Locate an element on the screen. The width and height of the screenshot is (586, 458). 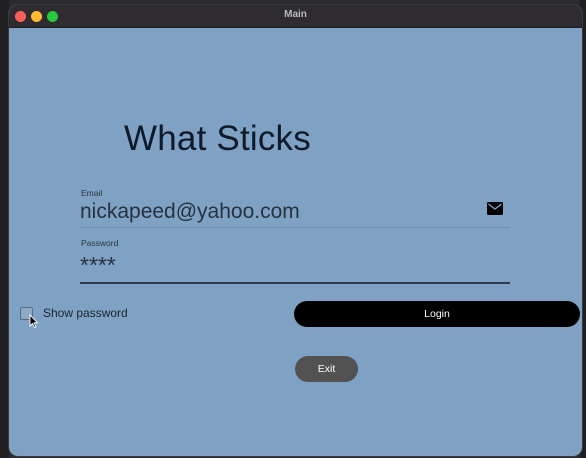
mail-icon is located at coordinates (495, 208).